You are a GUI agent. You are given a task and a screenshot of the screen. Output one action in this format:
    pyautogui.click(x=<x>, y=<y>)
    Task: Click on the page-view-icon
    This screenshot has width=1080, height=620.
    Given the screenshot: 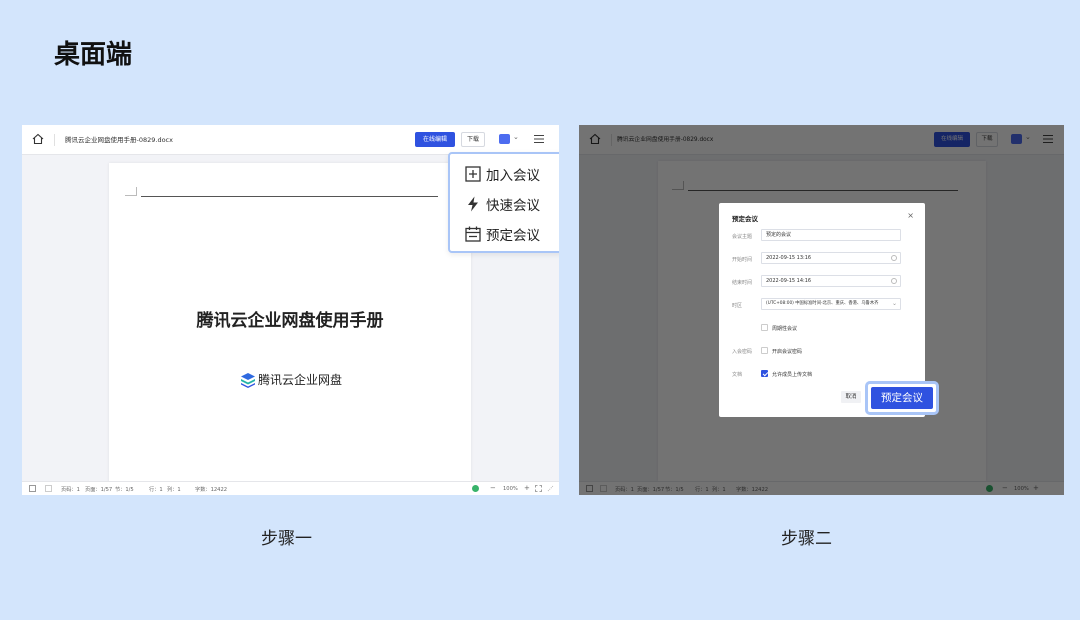 What is the action you would take?
    pyautogui.click(x=32, y=488)
    